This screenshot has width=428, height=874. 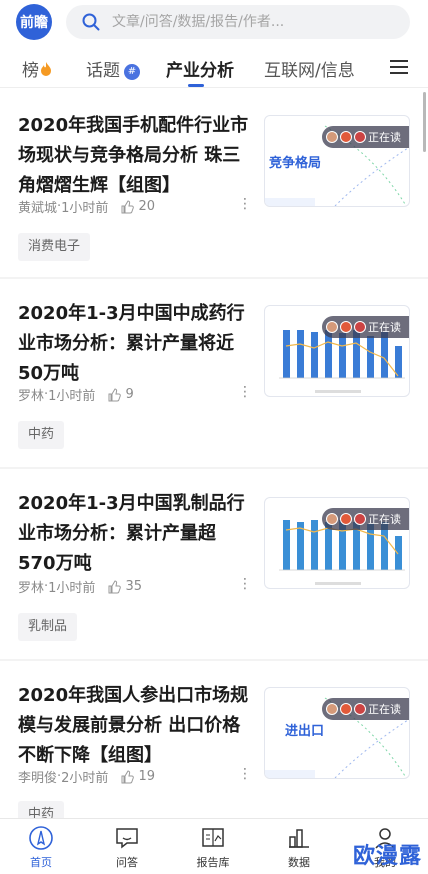 What do you see at coordinates (213, 837) in the screenshot?
I see `report-icon` at bounding box center [213, 837].